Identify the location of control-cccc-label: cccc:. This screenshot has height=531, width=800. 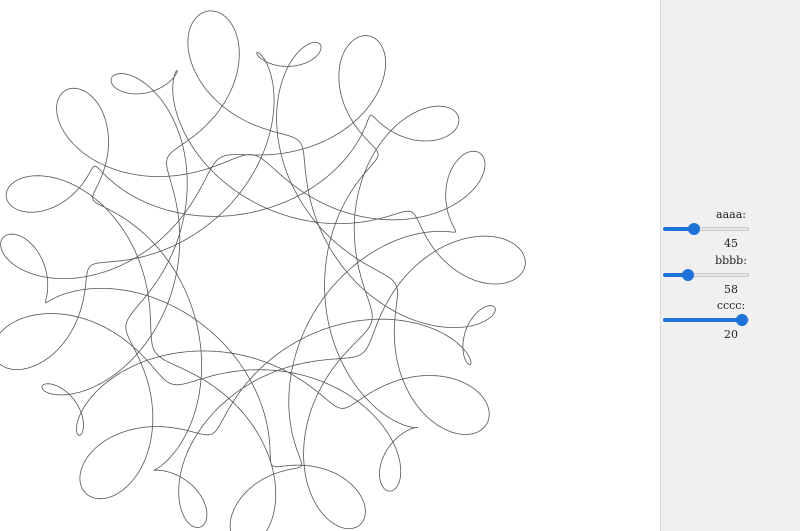
(731, 305).